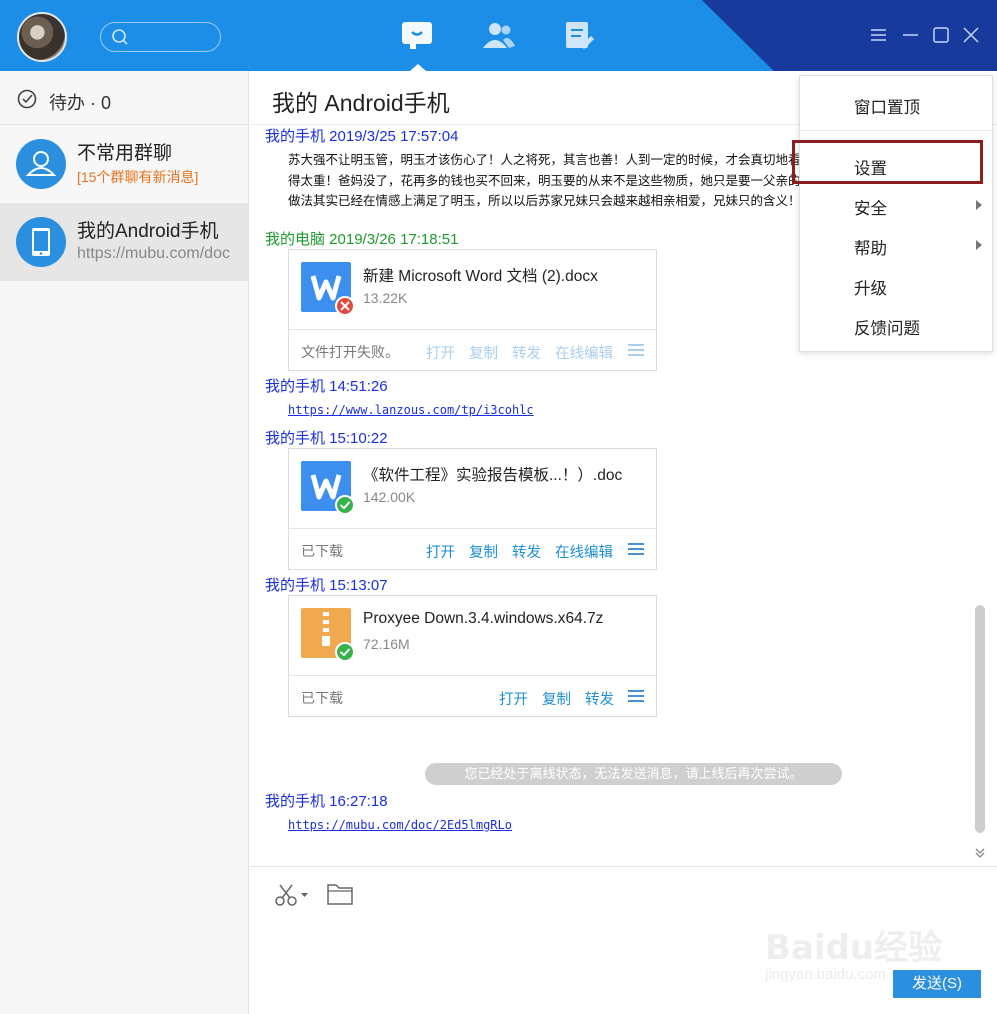 The image size is (997, 1014). I want to click on search-input, so click(160, 37).